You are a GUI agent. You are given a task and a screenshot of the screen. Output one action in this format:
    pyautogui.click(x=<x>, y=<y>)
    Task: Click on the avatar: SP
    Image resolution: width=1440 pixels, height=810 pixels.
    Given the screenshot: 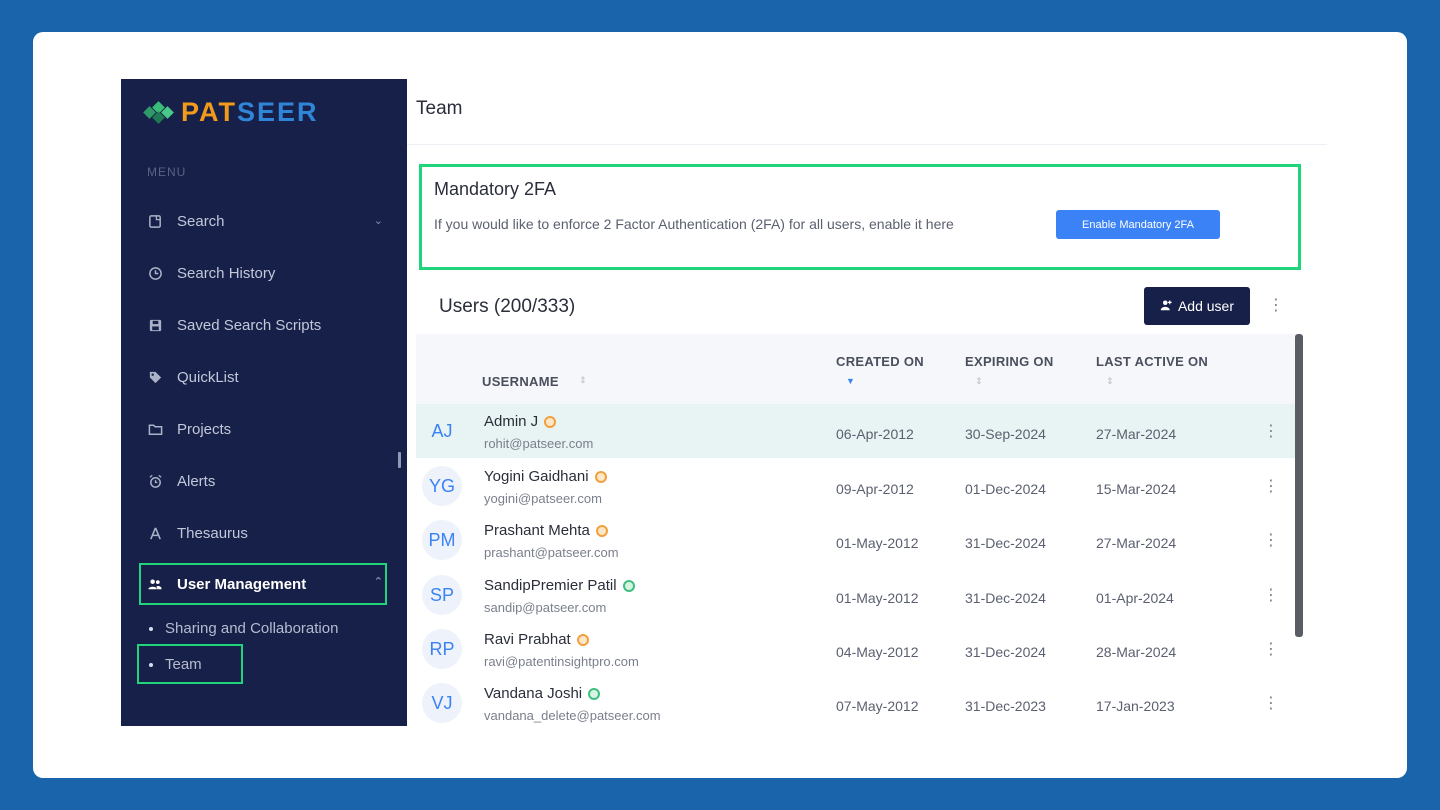 What is the action you would take?
    pyautogui.click(x=442, y=595)
    